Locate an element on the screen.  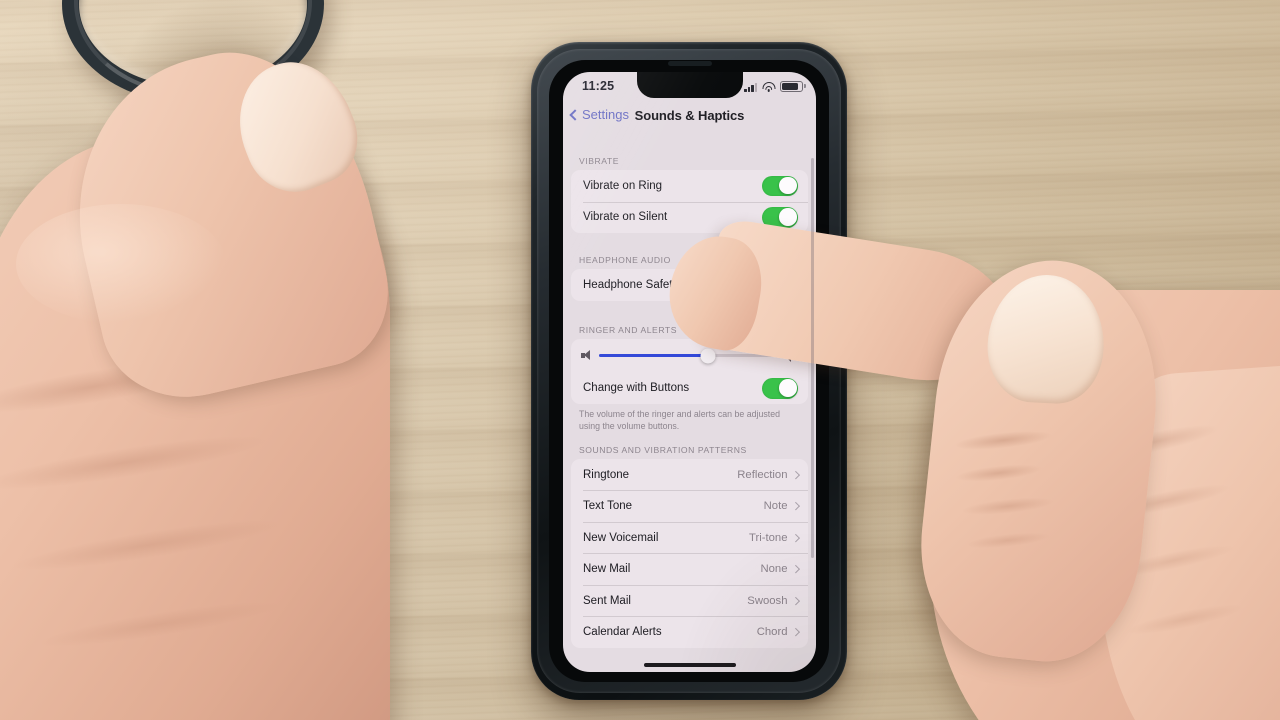
wifi-icon is located at coordinates (768, 87).